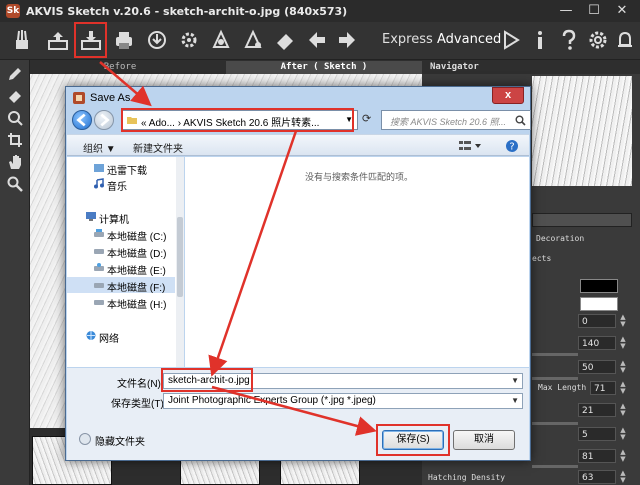 This screenshot has width=640, height=485. I want to click on advanced-mode-button: Advanced, so click(469, 39).